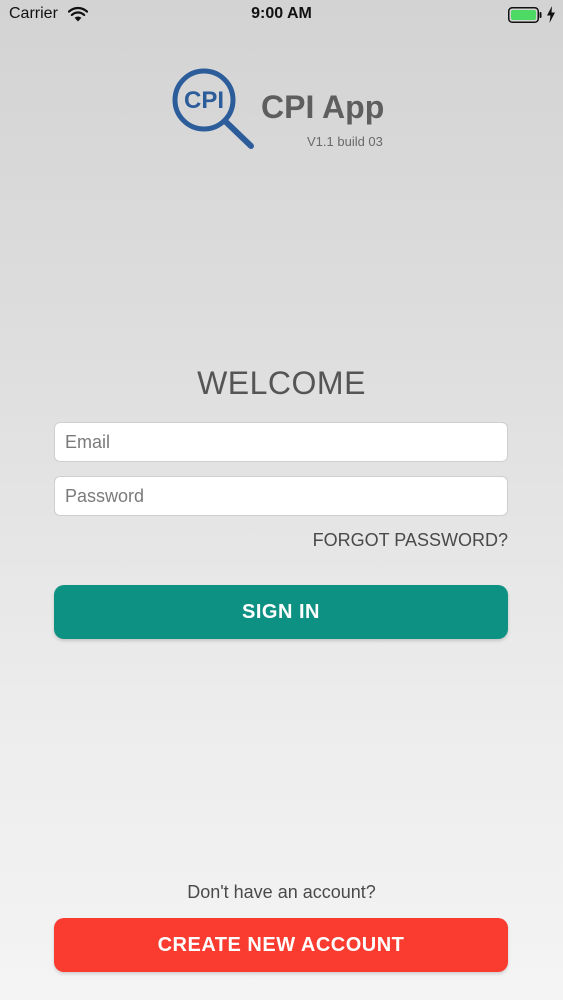 This screenshot has width=563, height=1000. What do you see at coordinates (281, 496) in the screenshot?
I see `password-field` at bounding box center [281, 496].